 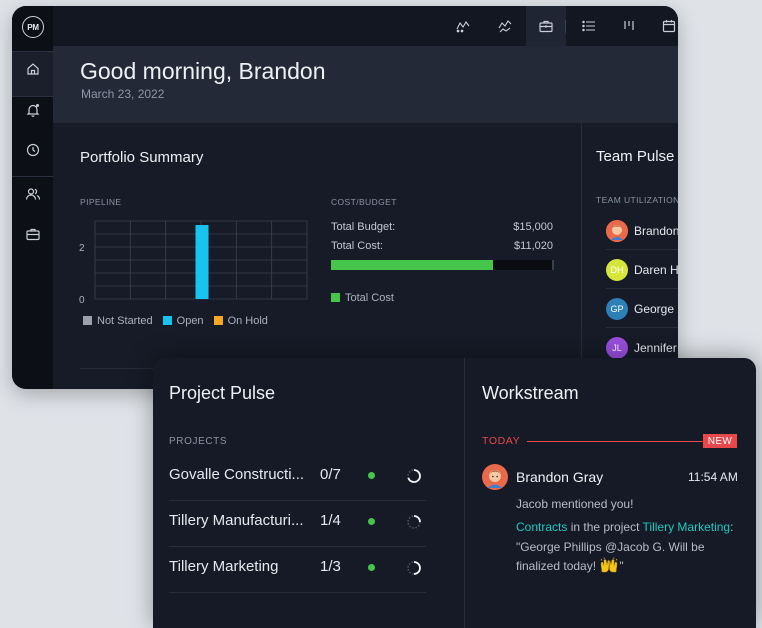 I want to click on legend-item: Open, so click(x=183, y=321).